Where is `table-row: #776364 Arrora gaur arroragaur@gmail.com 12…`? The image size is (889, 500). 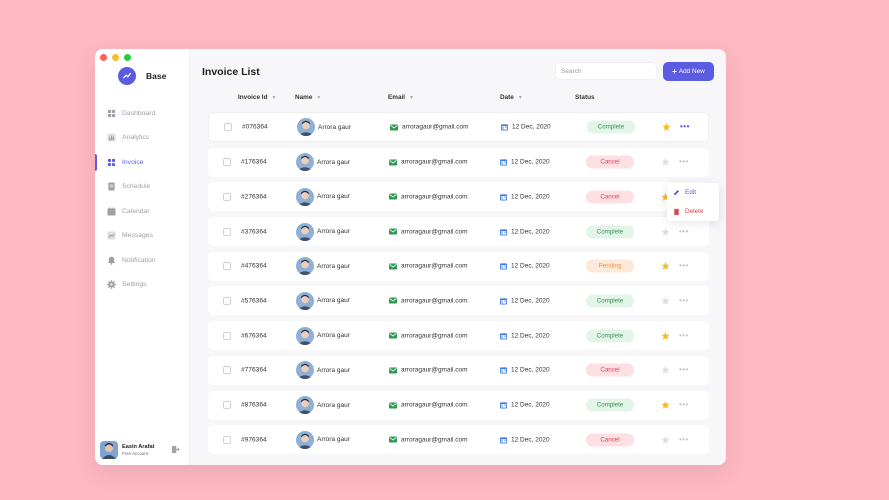 table-row: #776364 Arrora gaur arroragaur@gmail.com 12… is located at coordinates (458, 370).